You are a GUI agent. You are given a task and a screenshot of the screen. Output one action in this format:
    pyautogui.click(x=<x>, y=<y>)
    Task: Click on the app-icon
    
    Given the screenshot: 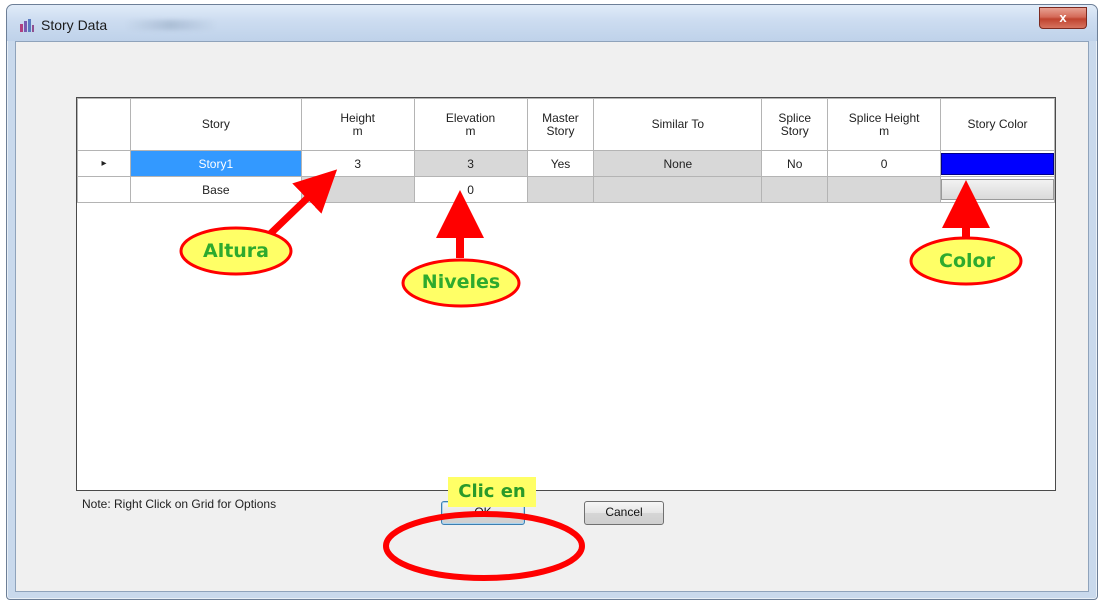 What is the action you would take?
    pyautogui.click(x=27, y=25)
    